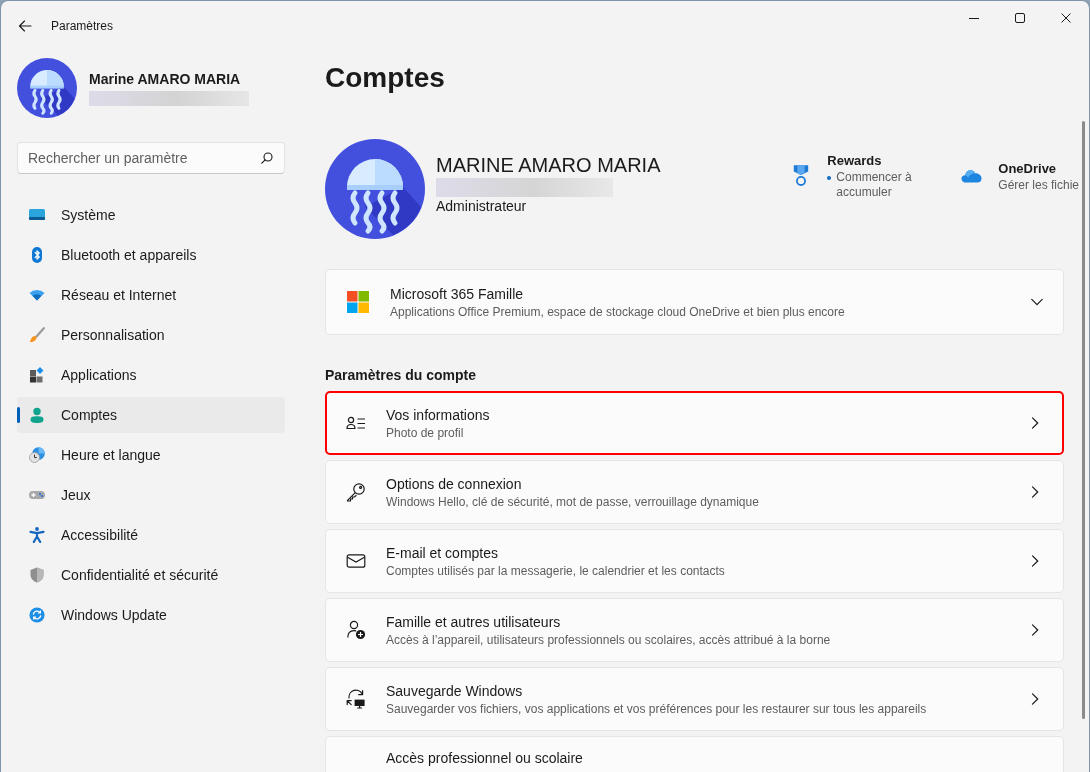  Describe the element at coordinates (438, 415) in the screenshot. I see `setting-title: Vos informations` at that location.